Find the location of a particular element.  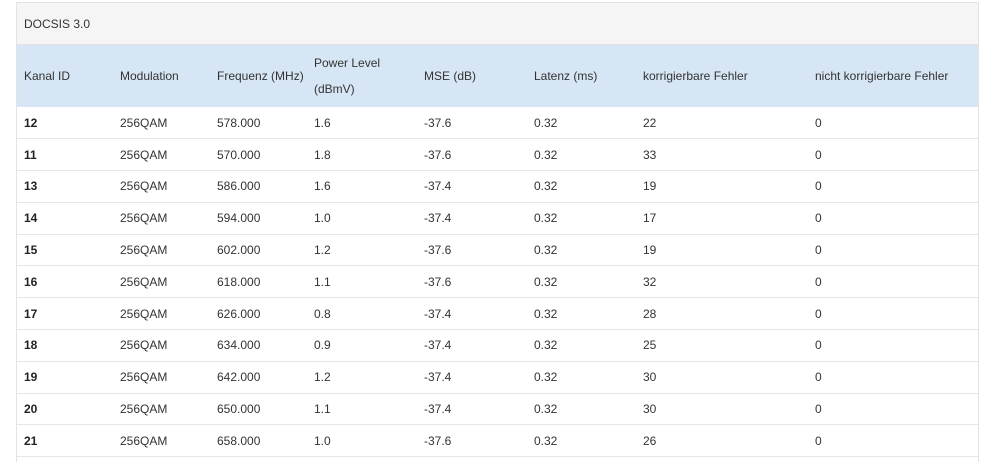

table-row: 19 256QAM 642.000 1.2 -37.4 0.32 30 0 is located at coordinates (497, 377).